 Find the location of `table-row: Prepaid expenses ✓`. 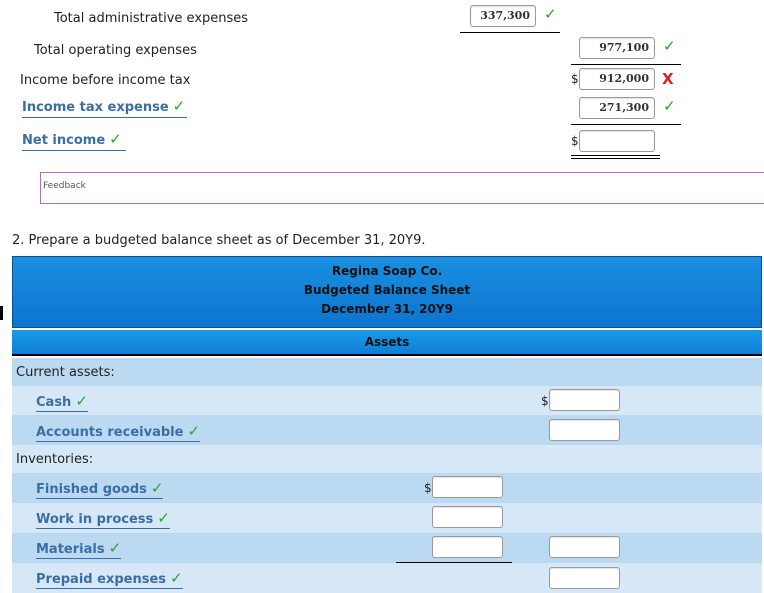

table-row: Prepaid expenses ✓ is located at coordinates (387, 578).